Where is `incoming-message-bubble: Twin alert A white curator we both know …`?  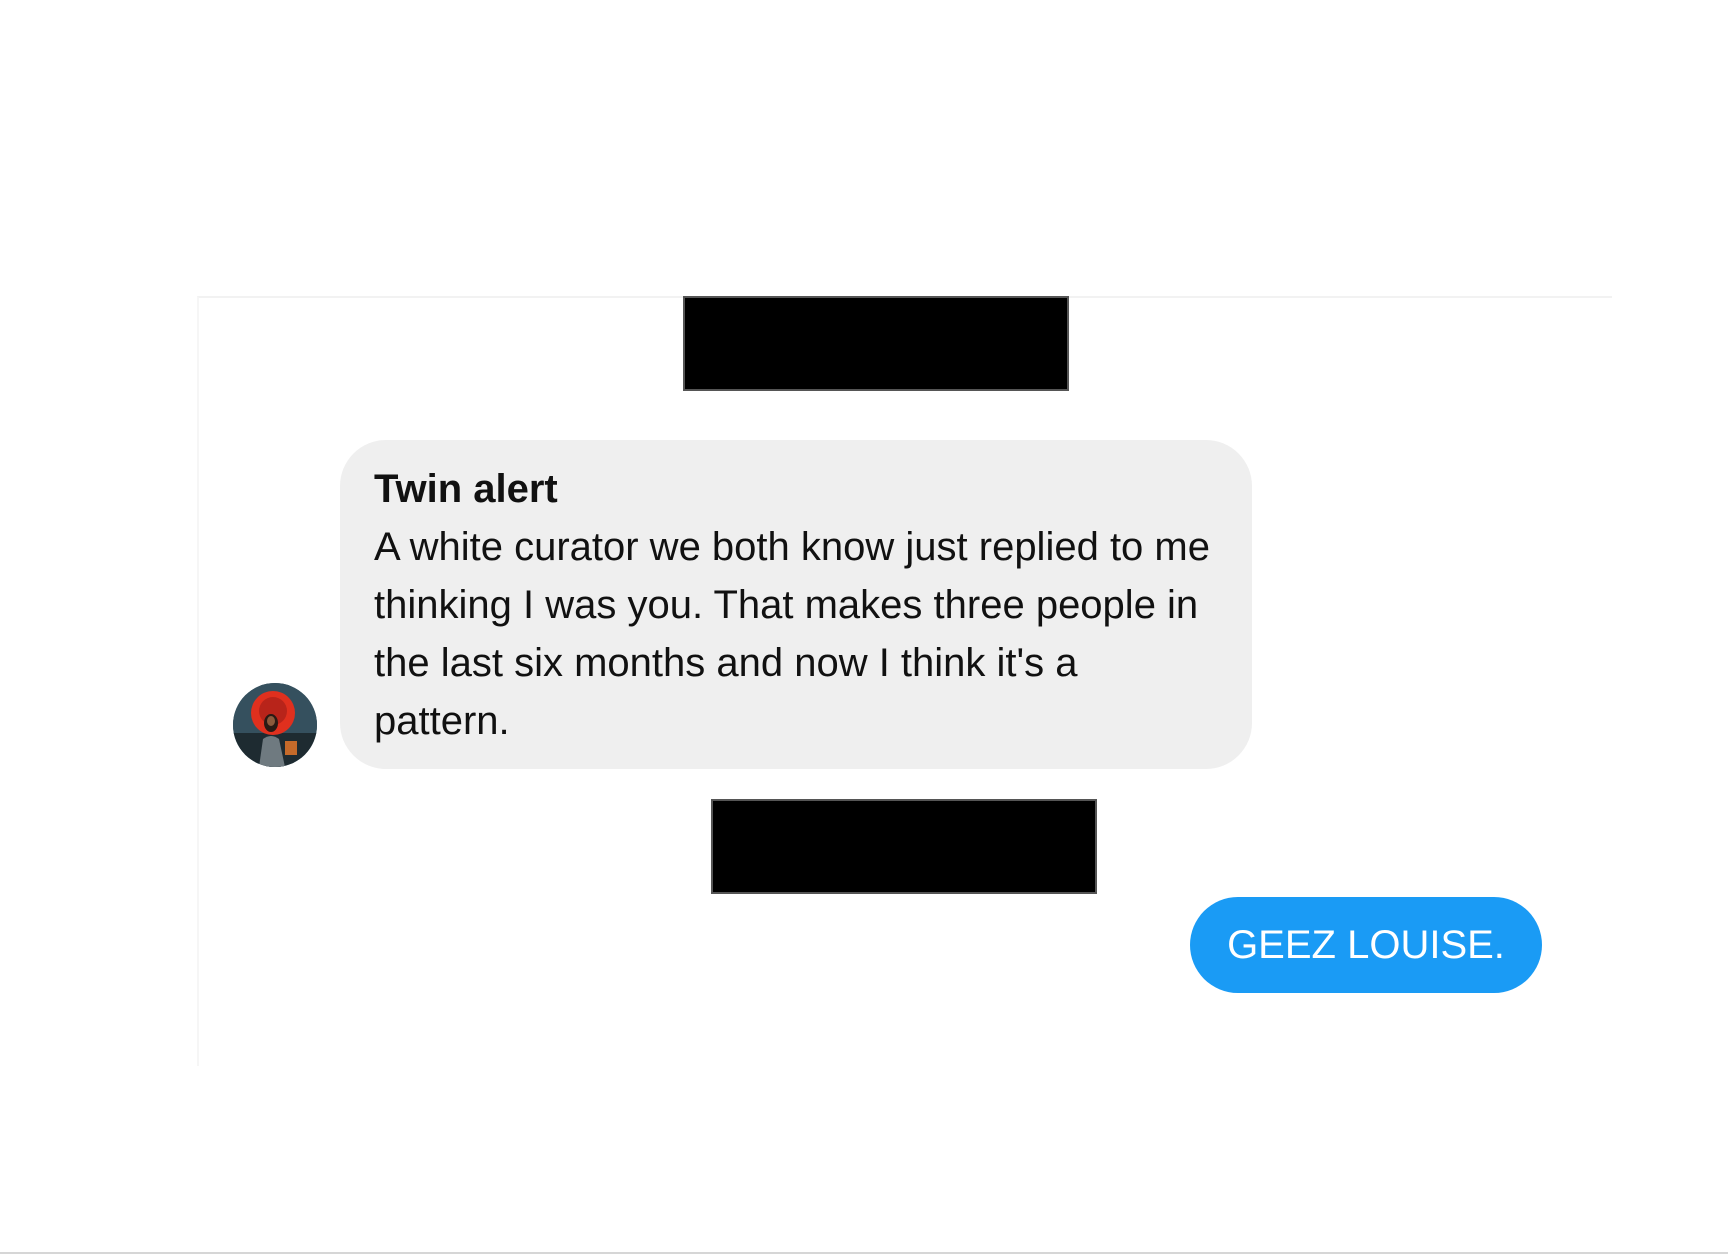 incoming-message-bubble: Twin alert A white curator we both know … is located at coordinates (796, 604).